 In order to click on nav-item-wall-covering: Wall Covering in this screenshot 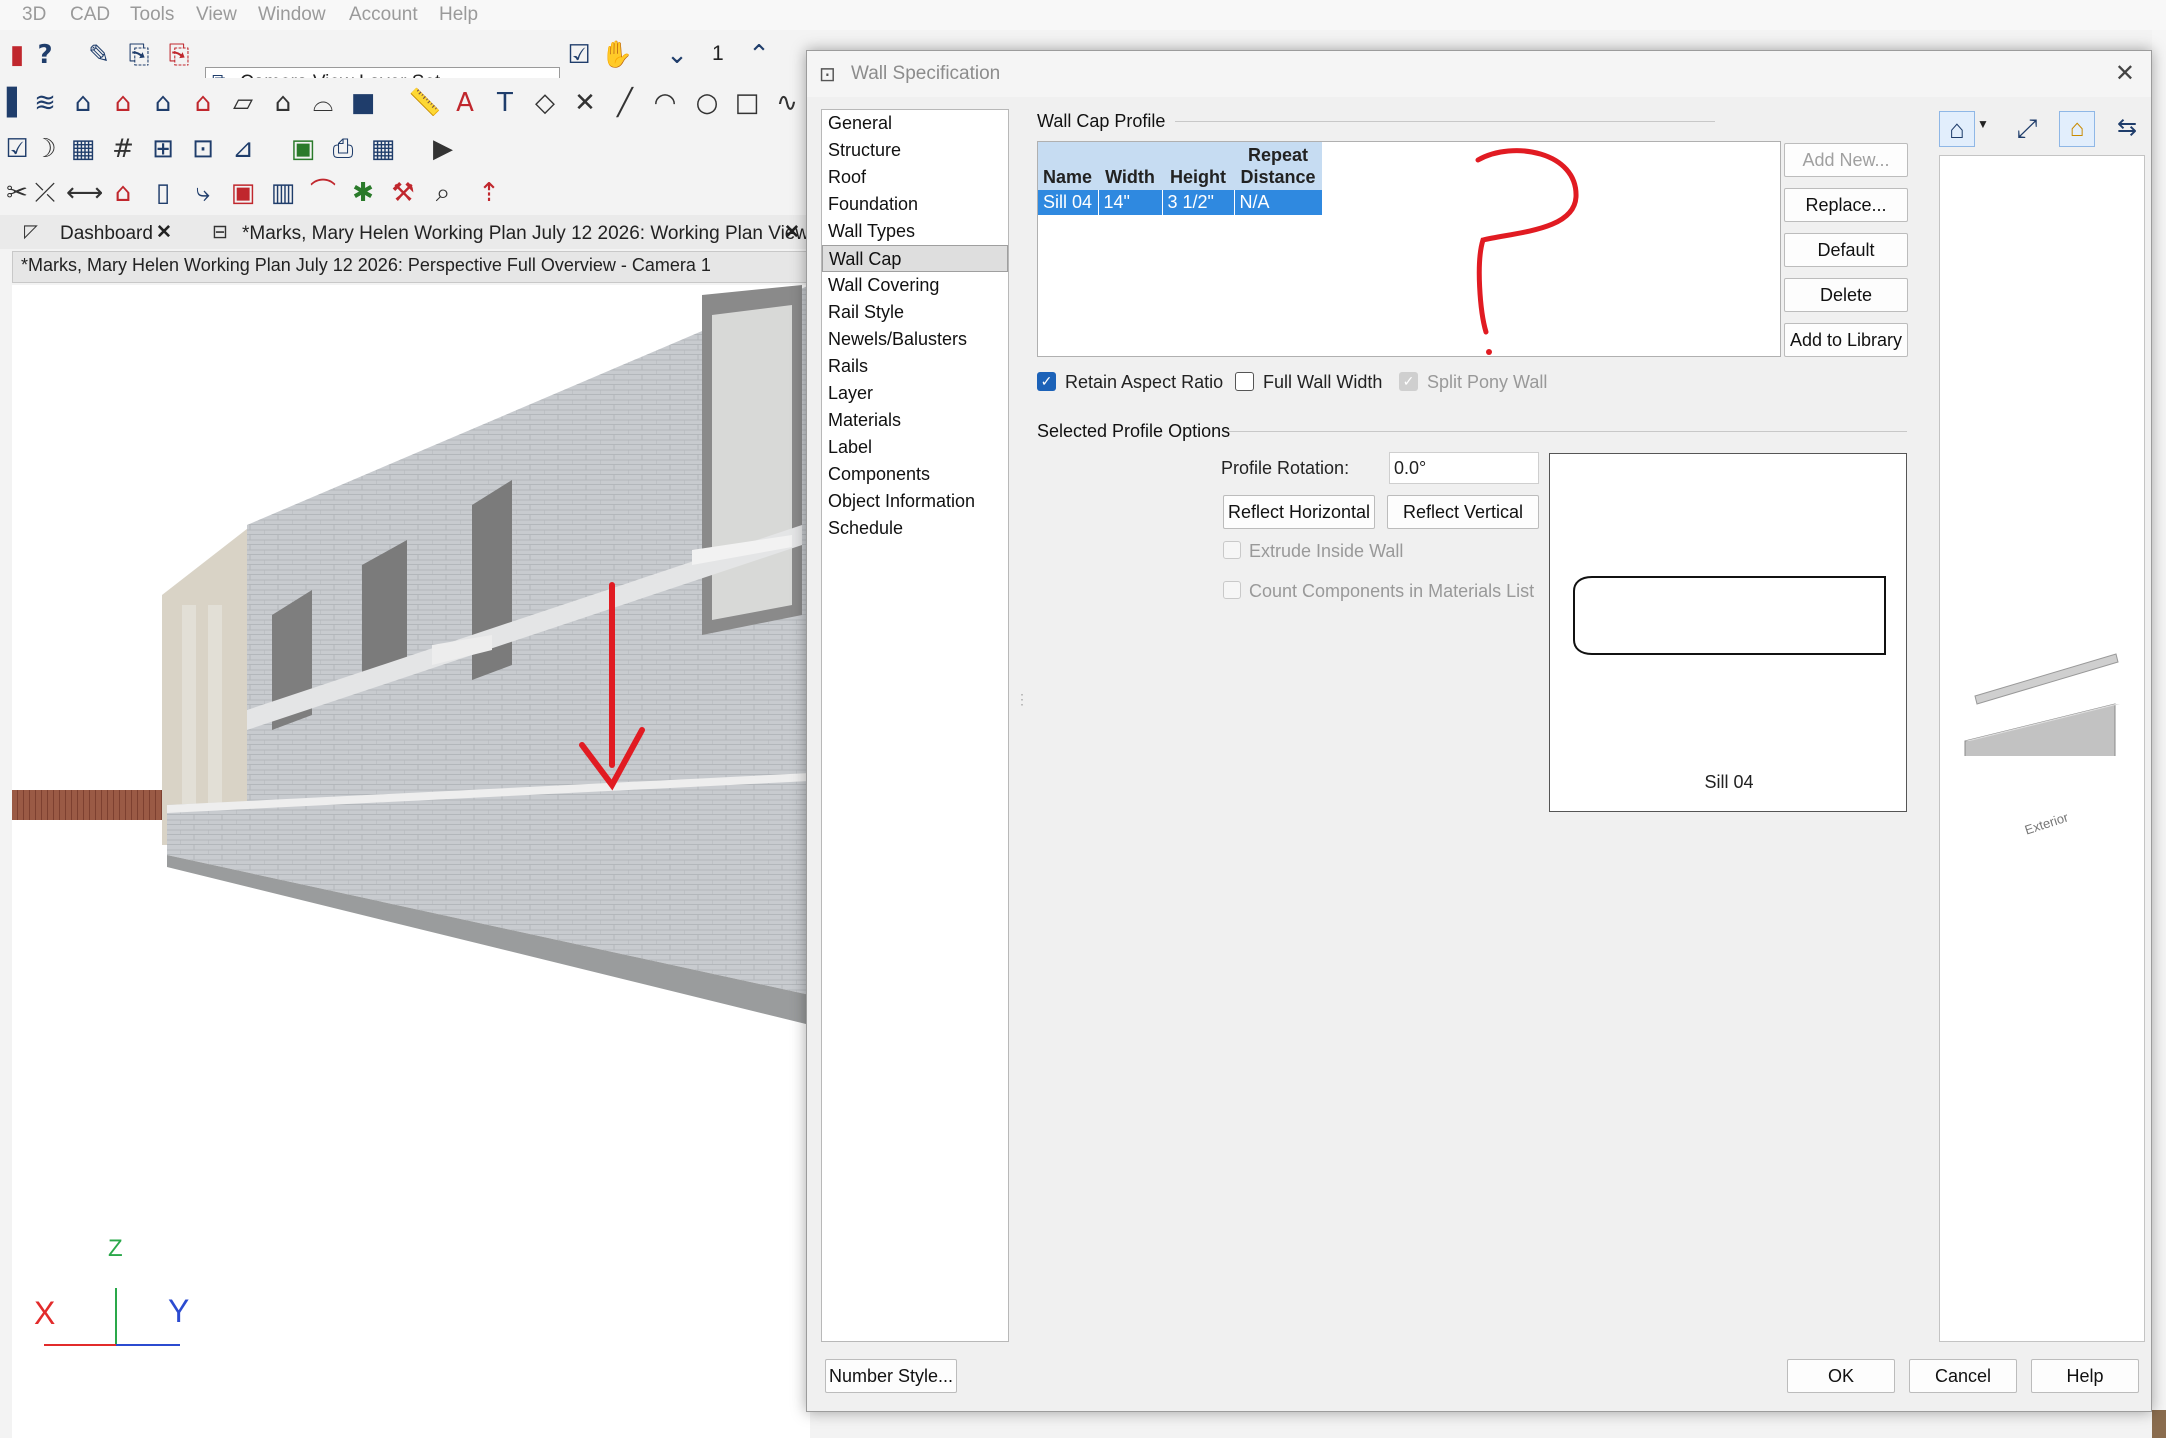, I will do `click(915, 285)`.